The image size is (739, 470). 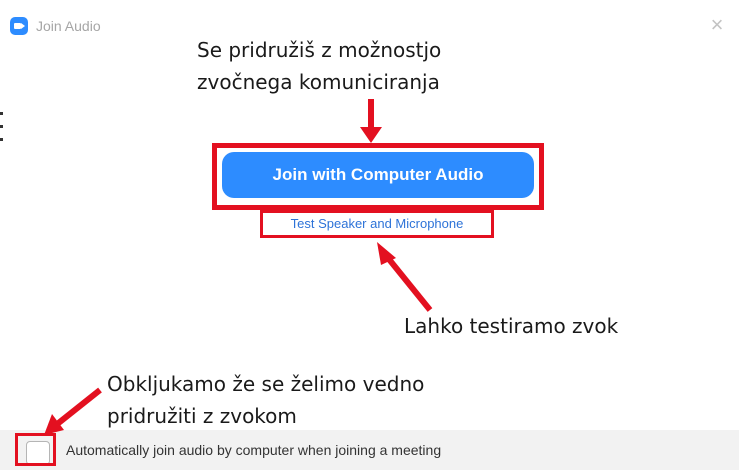 What do you see at coordinates (73, 411) in the screenshot?
I see `arrow-to-checkbox-icon` at bounding box center [73, 411].